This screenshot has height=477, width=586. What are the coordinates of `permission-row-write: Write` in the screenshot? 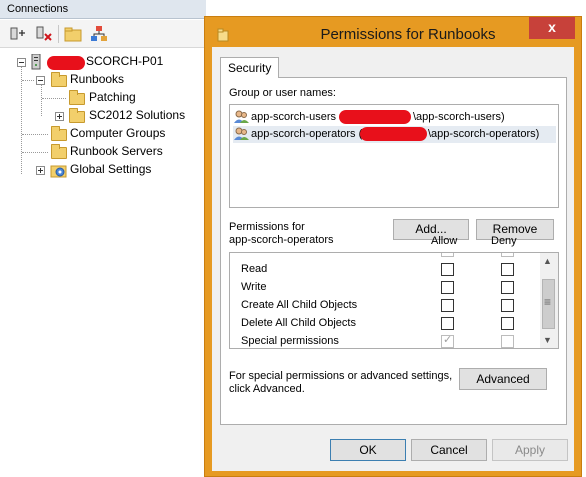 It's located at (385, 288).